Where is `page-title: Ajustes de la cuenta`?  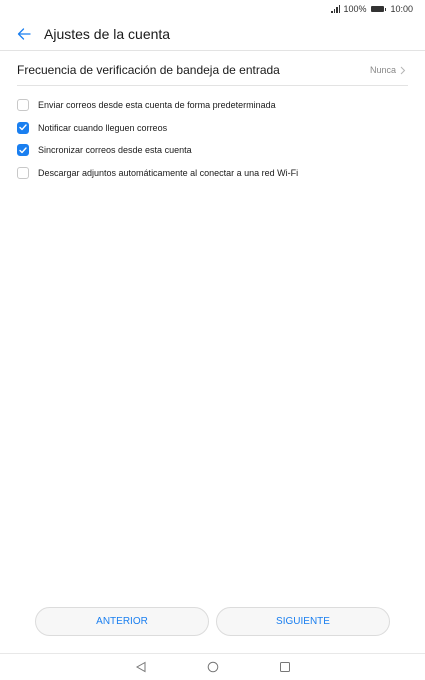 page-title: Ajustes de la cuenta is located at coordinates (107, 34).